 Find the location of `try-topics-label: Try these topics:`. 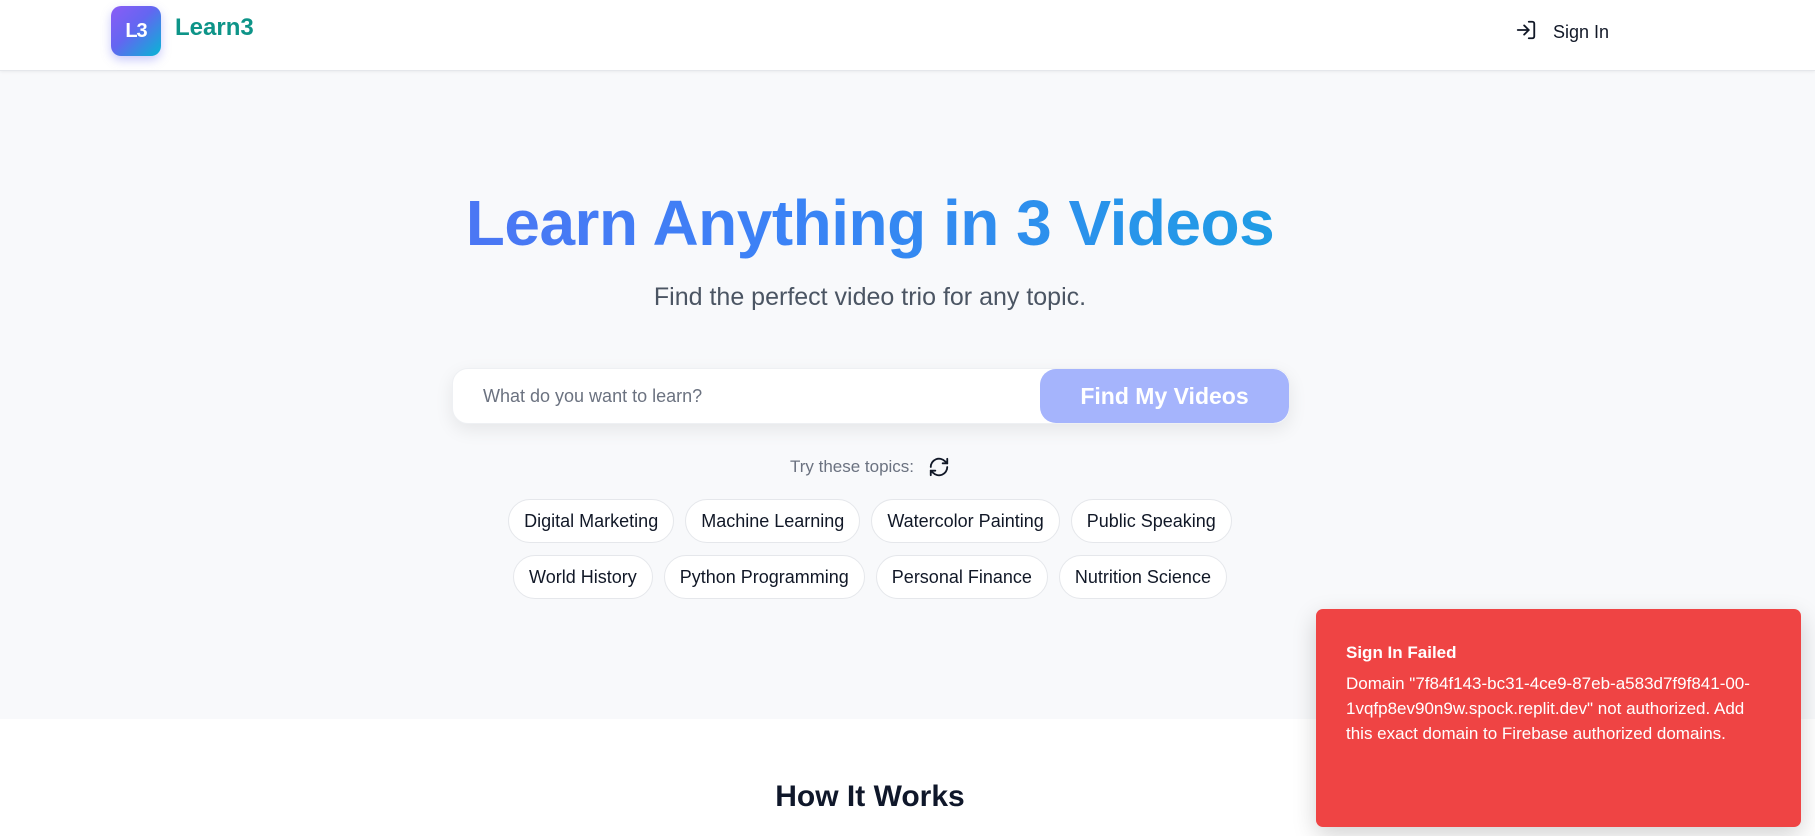

try-topics-label: Try these topics: is located at coordinates (852, 466).